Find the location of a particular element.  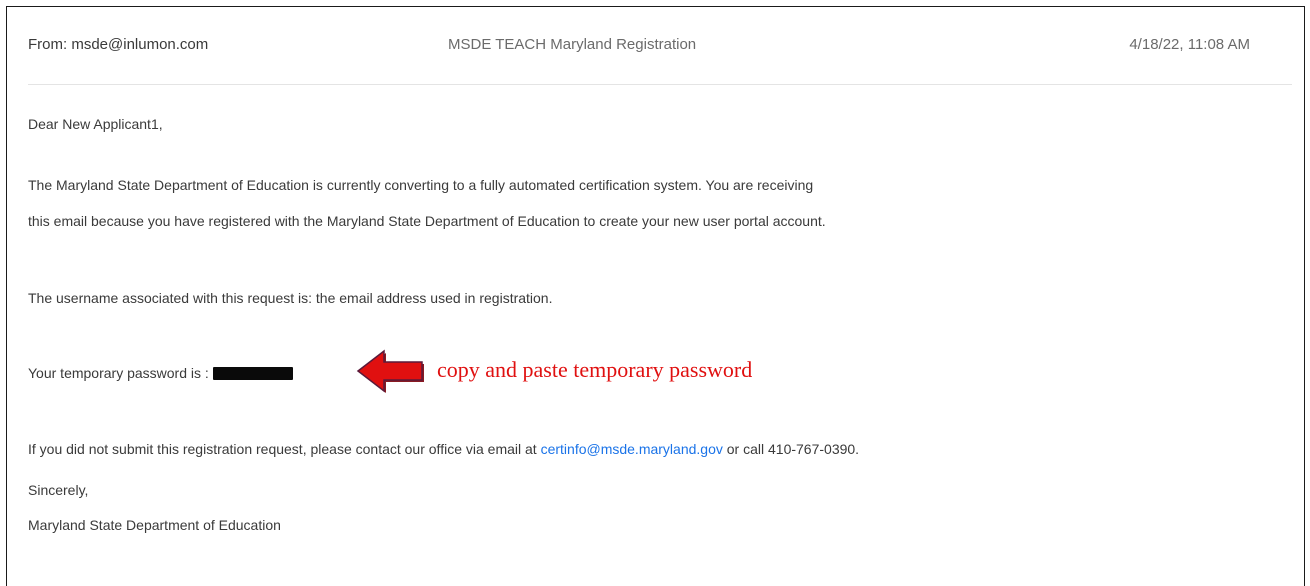

email-password-line: Your temporary password is : is located at coordinates (160, 373).